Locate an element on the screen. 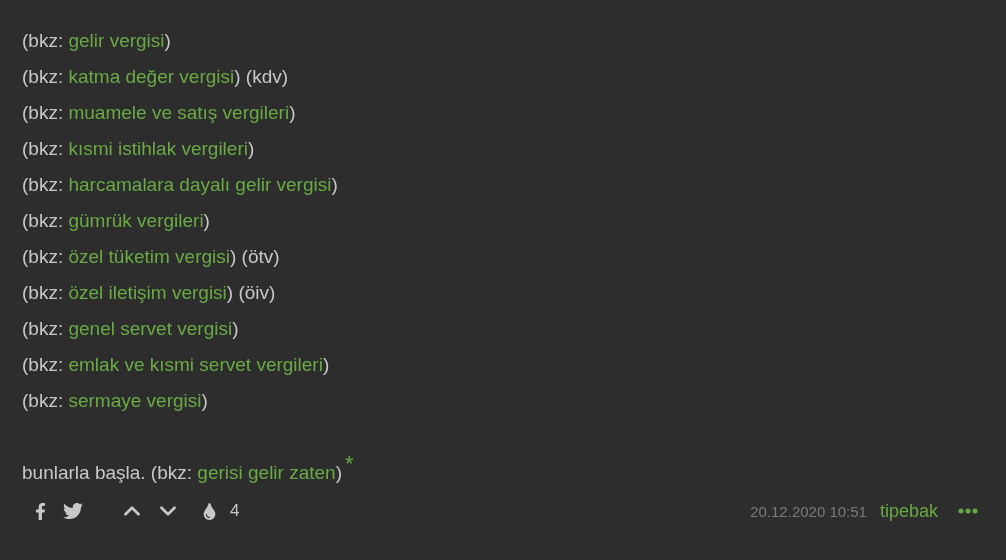 The height and width of the screenshot is (560, 1006). entry-line: (bkz: emlak ve kısmi servet vergileri) is located at coordinates (176, 365).